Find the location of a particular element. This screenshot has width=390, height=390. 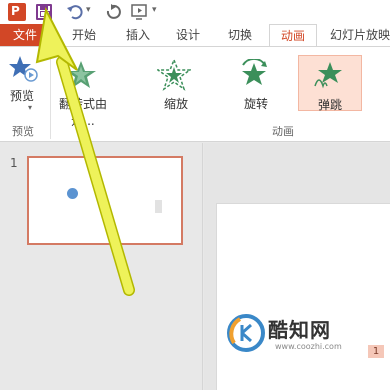

preview-group-label: 预览 is located at coordinates (23, 131).